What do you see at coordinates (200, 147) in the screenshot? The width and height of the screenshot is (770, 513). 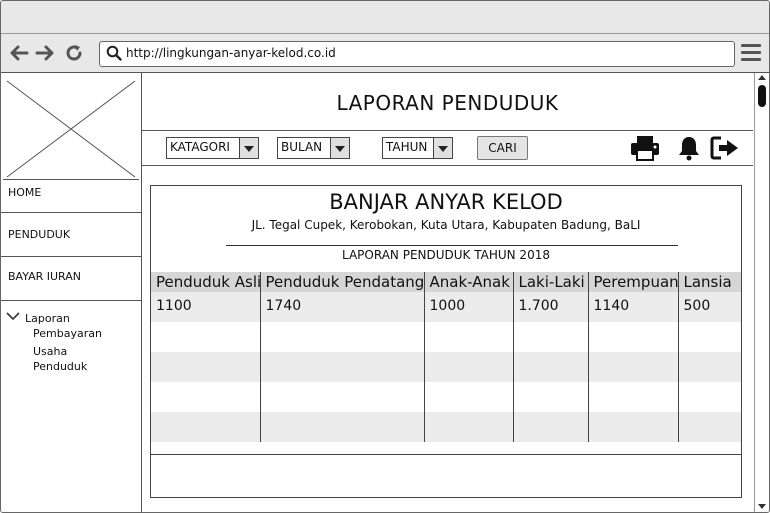 I see `kategori-select-label: KATAGORI` at bounding box center [200, 147].